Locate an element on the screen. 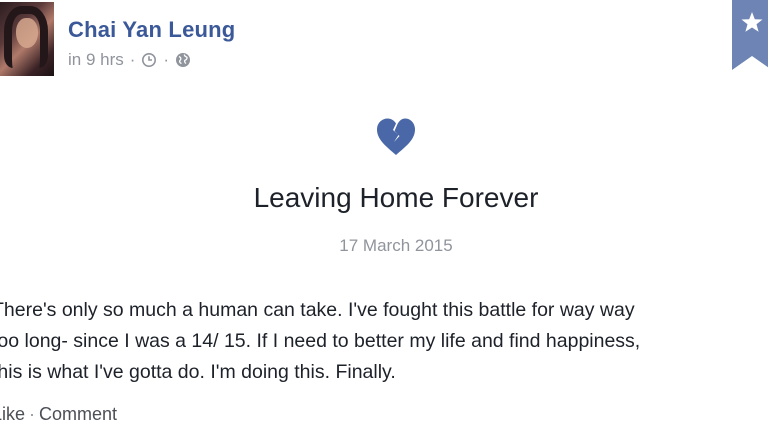 The height and width of the screenshot is (432, 768). post-meta: in 9 hrs · · is located at coordinates (129, 60).